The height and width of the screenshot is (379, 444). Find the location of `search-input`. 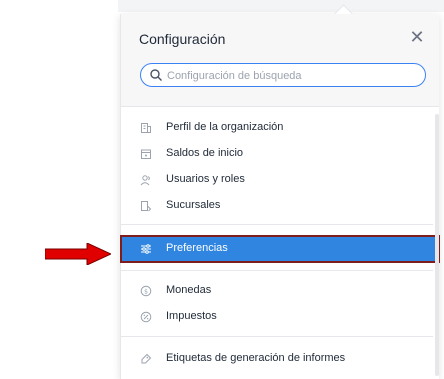

search-input is located at coordinates (292, 76).